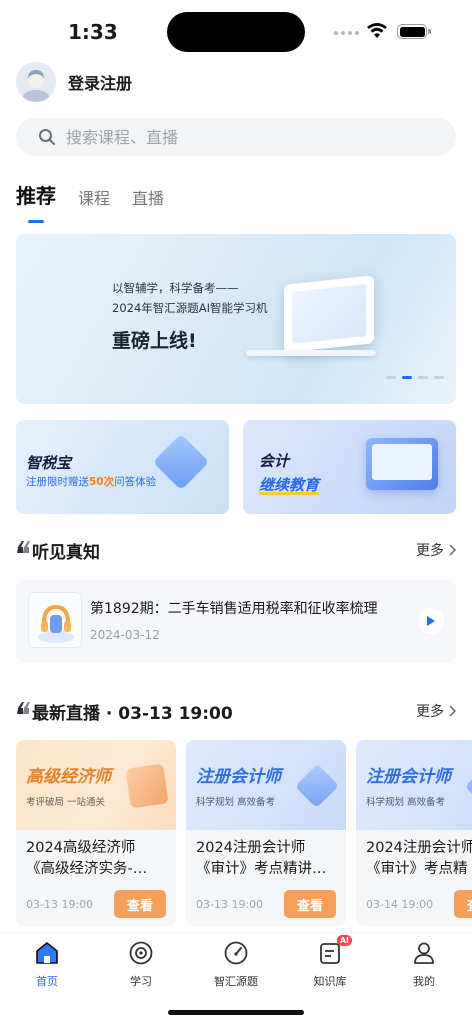 The height and width of the screenshot is (1024, 472). Describe the element at coordinates (125, 635) in the screenshot. I see `podcast-date: 2024-03-12` at that location.